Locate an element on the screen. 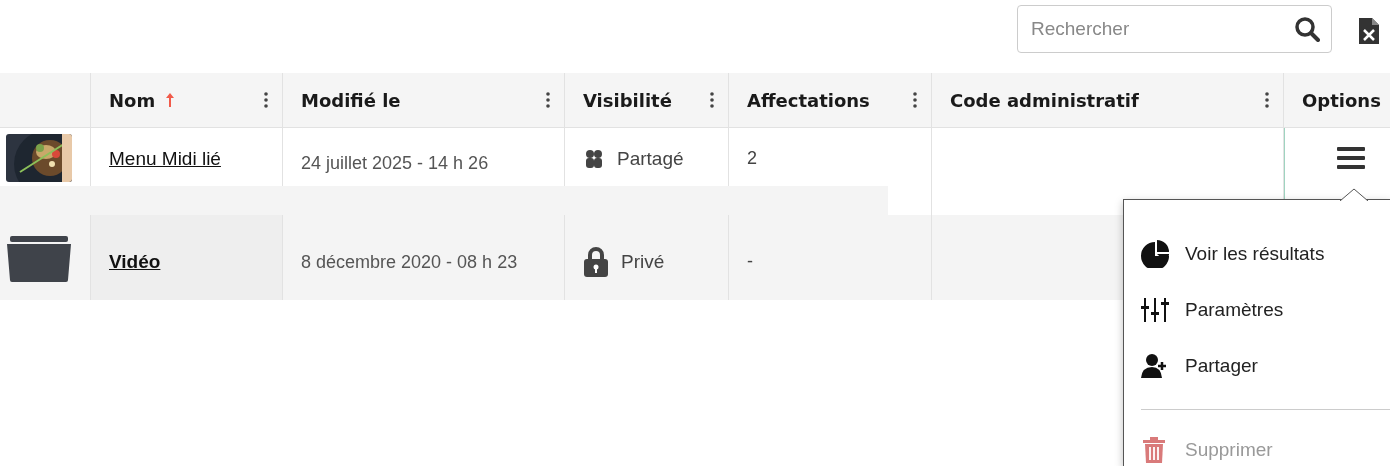  sort-arrow-icon is located at coordinates (170, 100).